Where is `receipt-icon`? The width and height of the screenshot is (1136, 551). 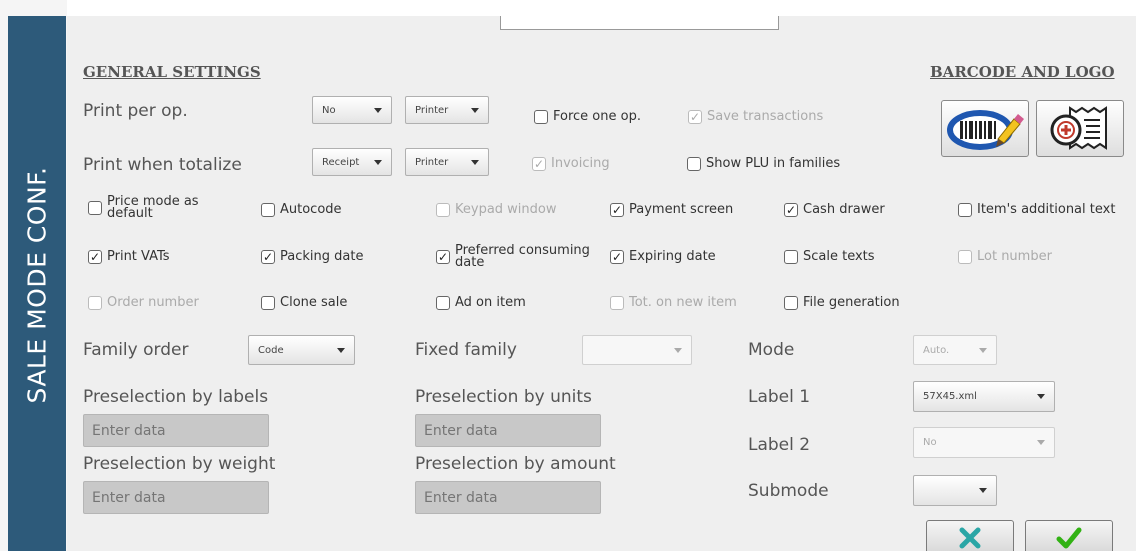 receipt-icon is located at coordinates (1078, 127).